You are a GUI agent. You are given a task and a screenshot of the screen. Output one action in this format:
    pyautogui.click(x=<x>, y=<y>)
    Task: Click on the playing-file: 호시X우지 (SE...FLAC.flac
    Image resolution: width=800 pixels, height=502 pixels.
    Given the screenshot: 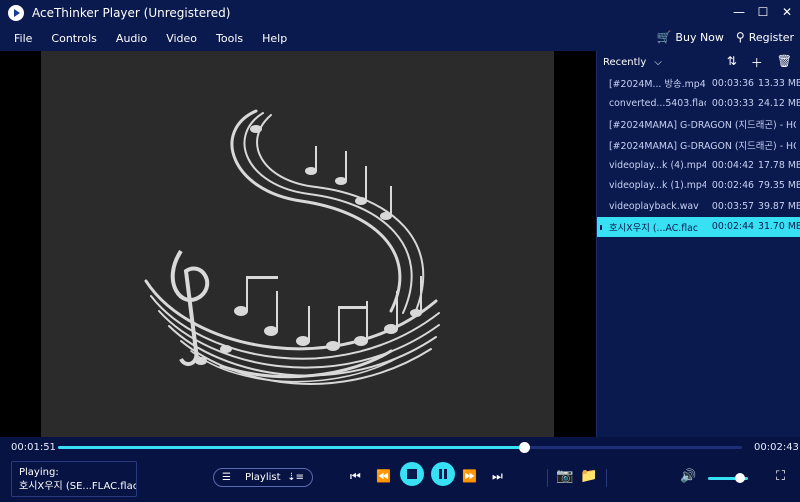 What is the action you would take?
    pyautogui.click(x=78, y=486)
    